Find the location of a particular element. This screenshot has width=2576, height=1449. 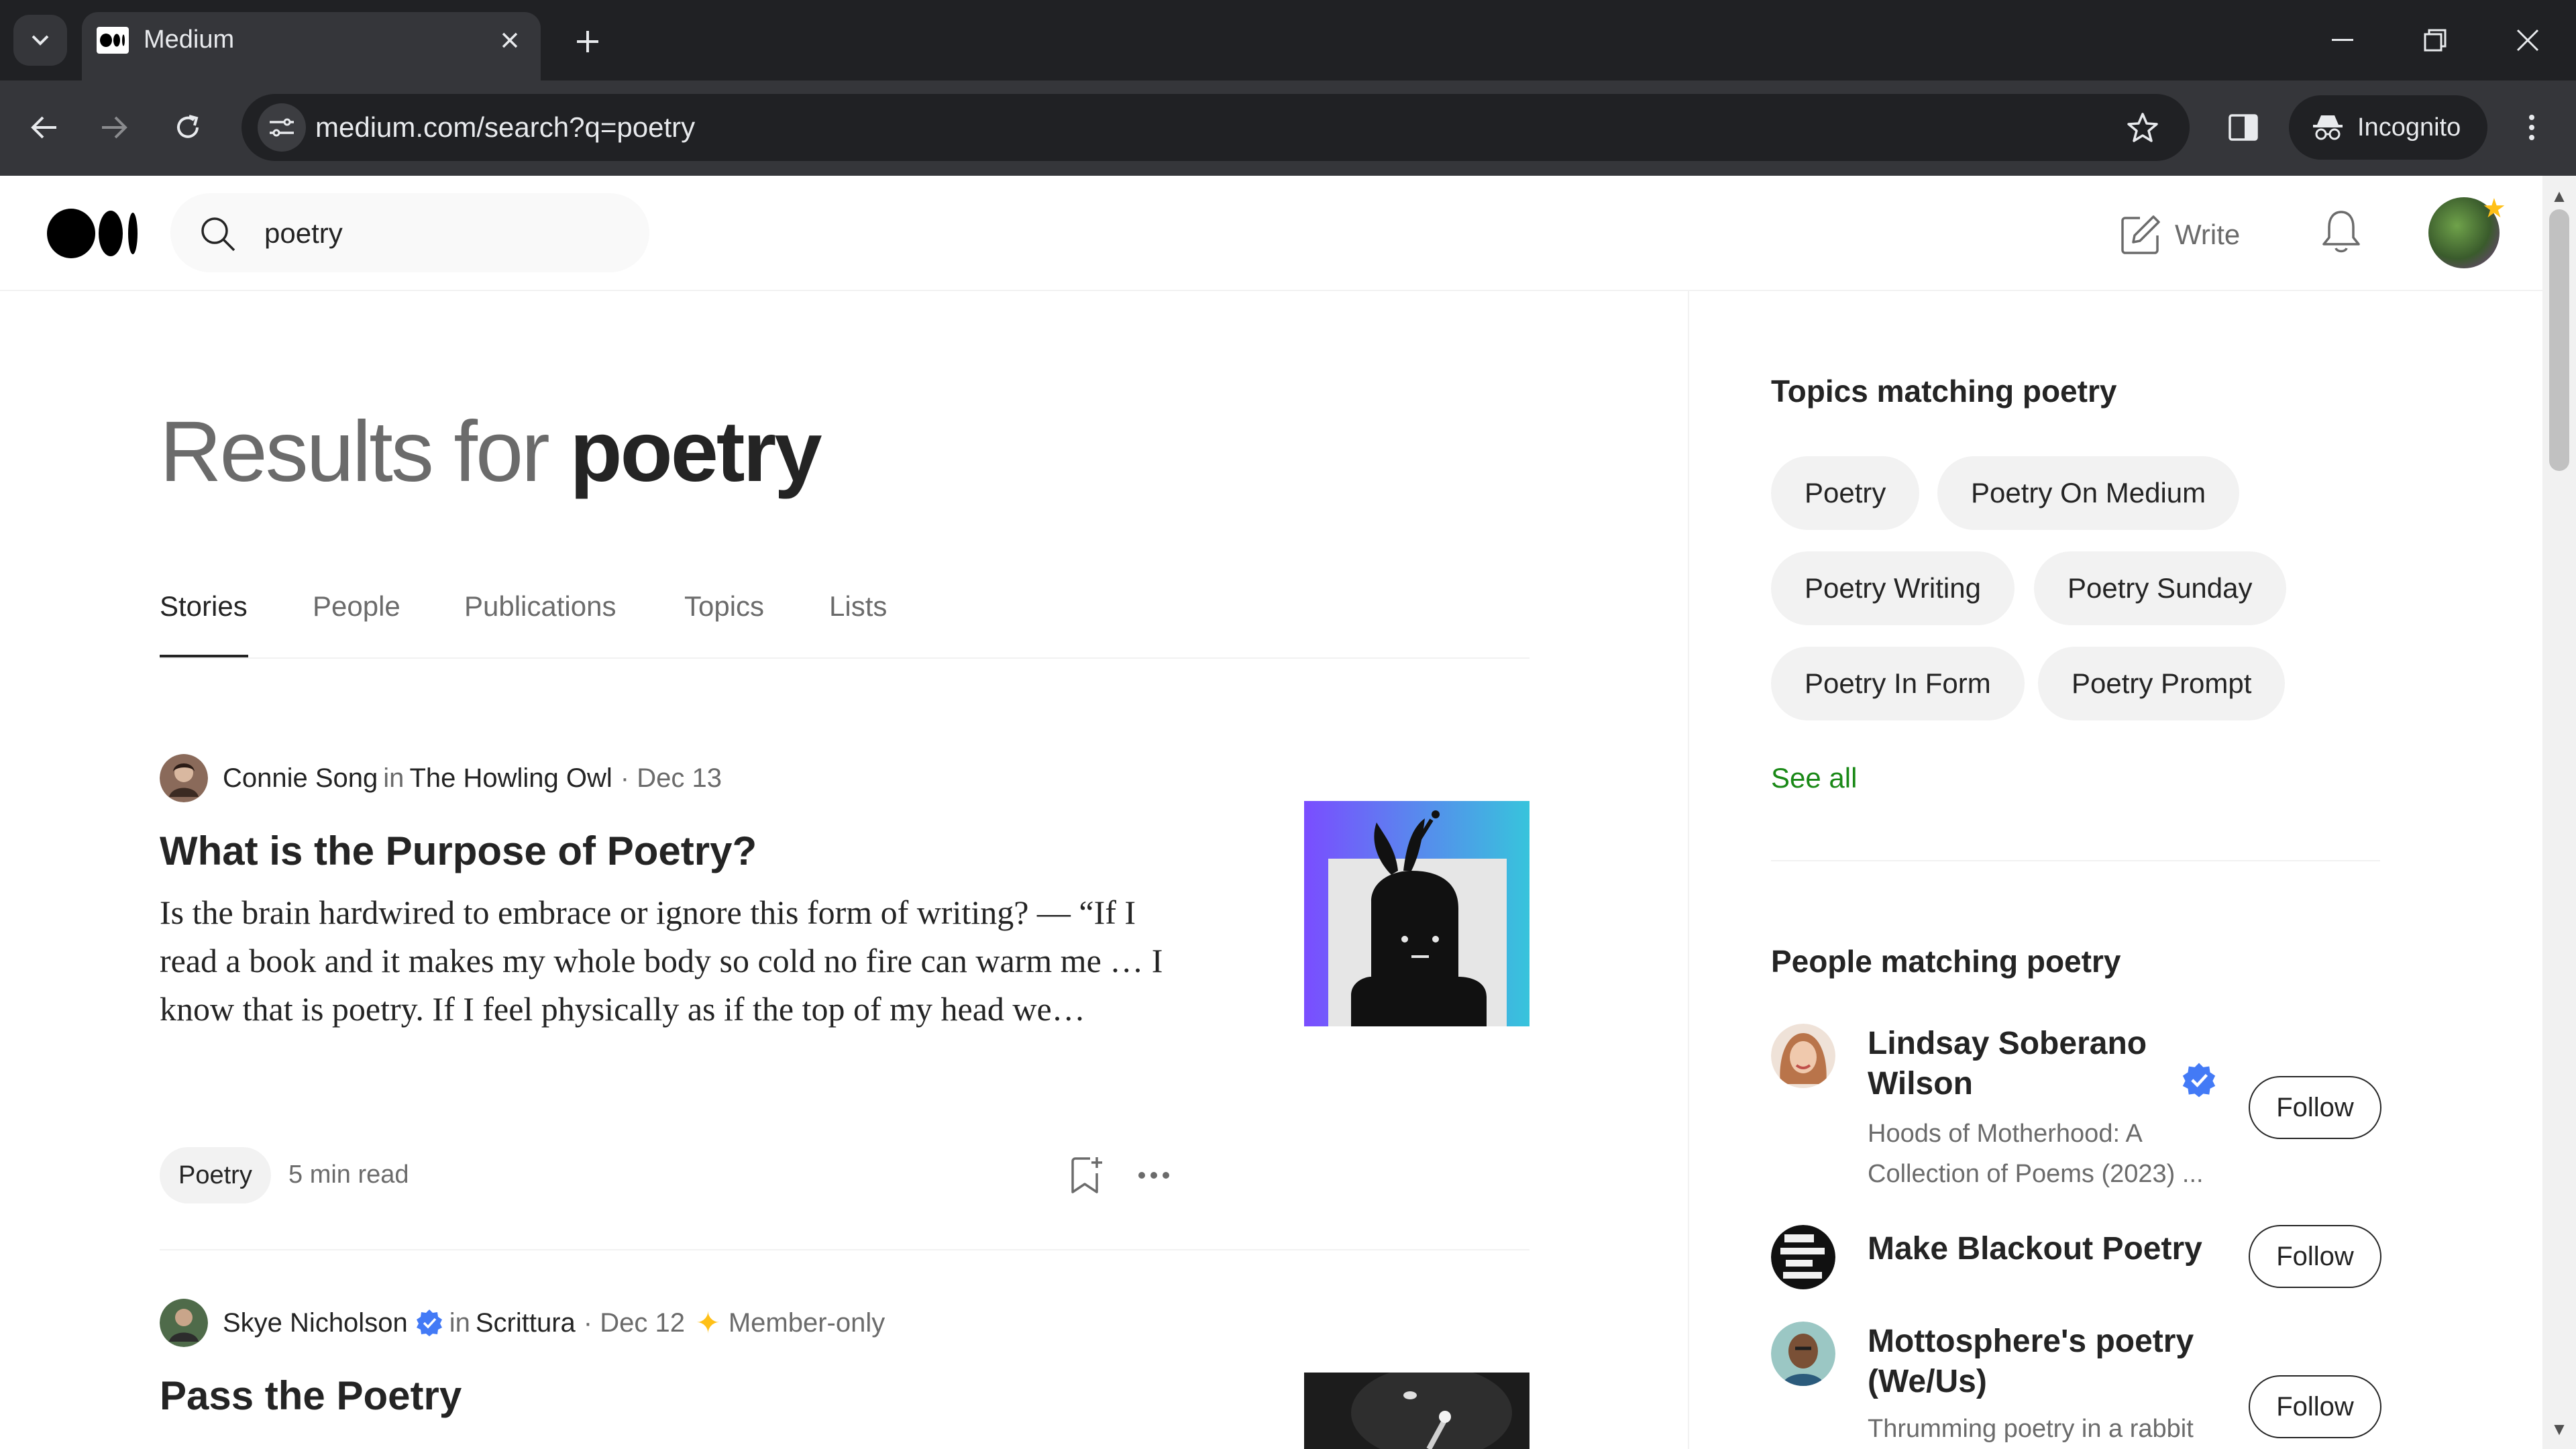

story-publication: Scrittura is located at coordinates (526, 1323).